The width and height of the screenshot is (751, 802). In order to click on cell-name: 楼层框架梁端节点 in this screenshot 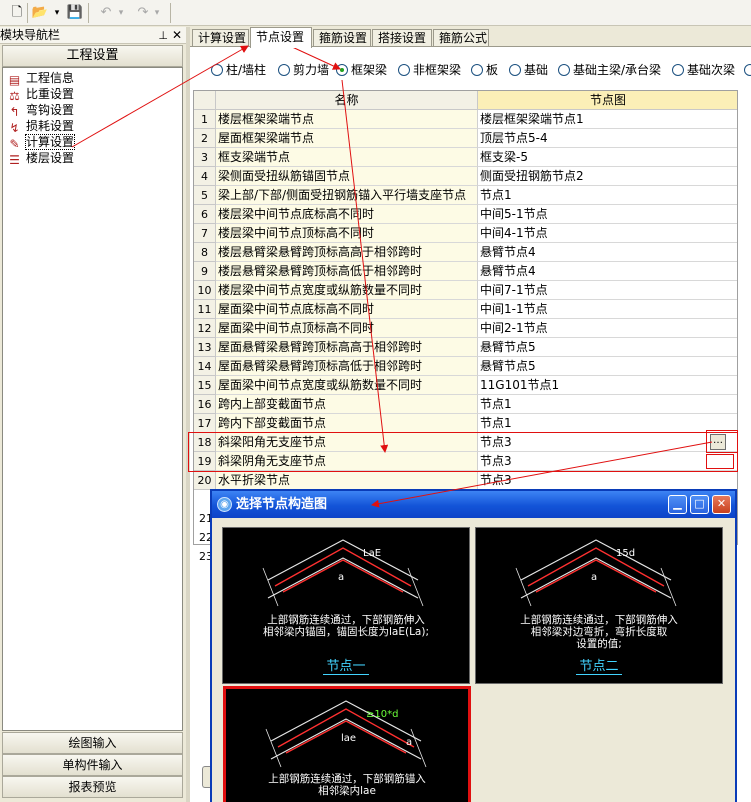, I will do `click(347, 119)`.